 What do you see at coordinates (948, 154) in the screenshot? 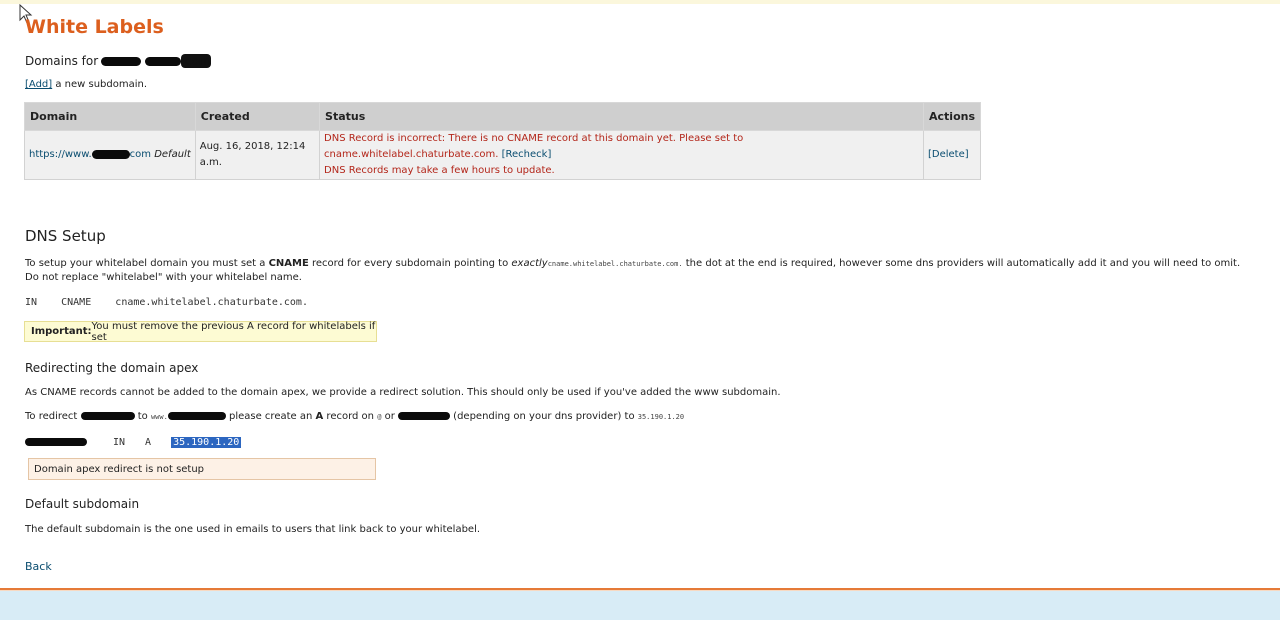
I see `delete-link: [Delete]` at bounding box center [948, 154].